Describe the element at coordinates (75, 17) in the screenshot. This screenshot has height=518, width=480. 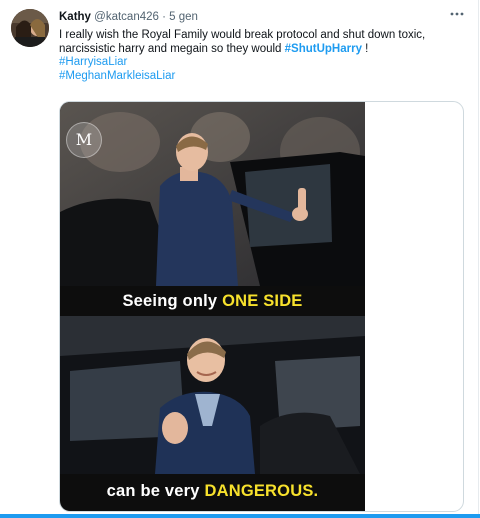
I see `author-name: Kathy` at that location.